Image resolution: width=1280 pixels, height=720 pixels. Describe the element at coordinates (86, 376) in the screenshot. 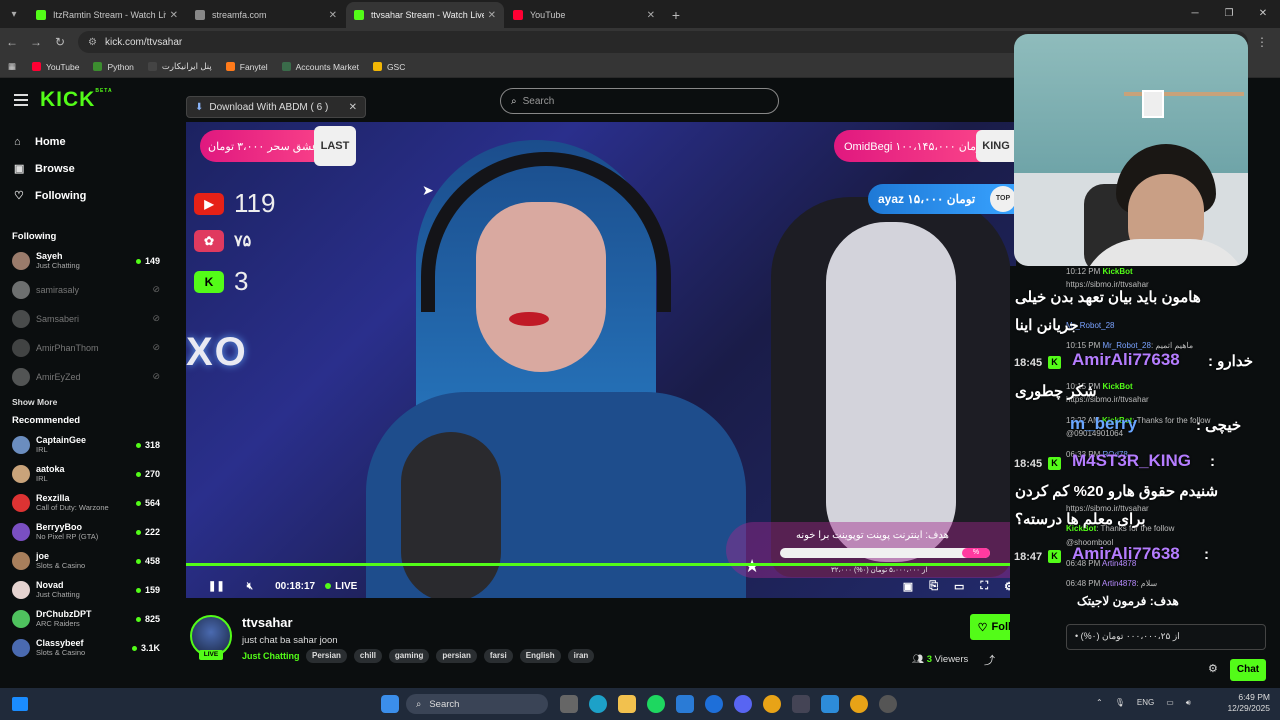

I see `sidebar-channel: AmirEyZed ⊘` at that location.